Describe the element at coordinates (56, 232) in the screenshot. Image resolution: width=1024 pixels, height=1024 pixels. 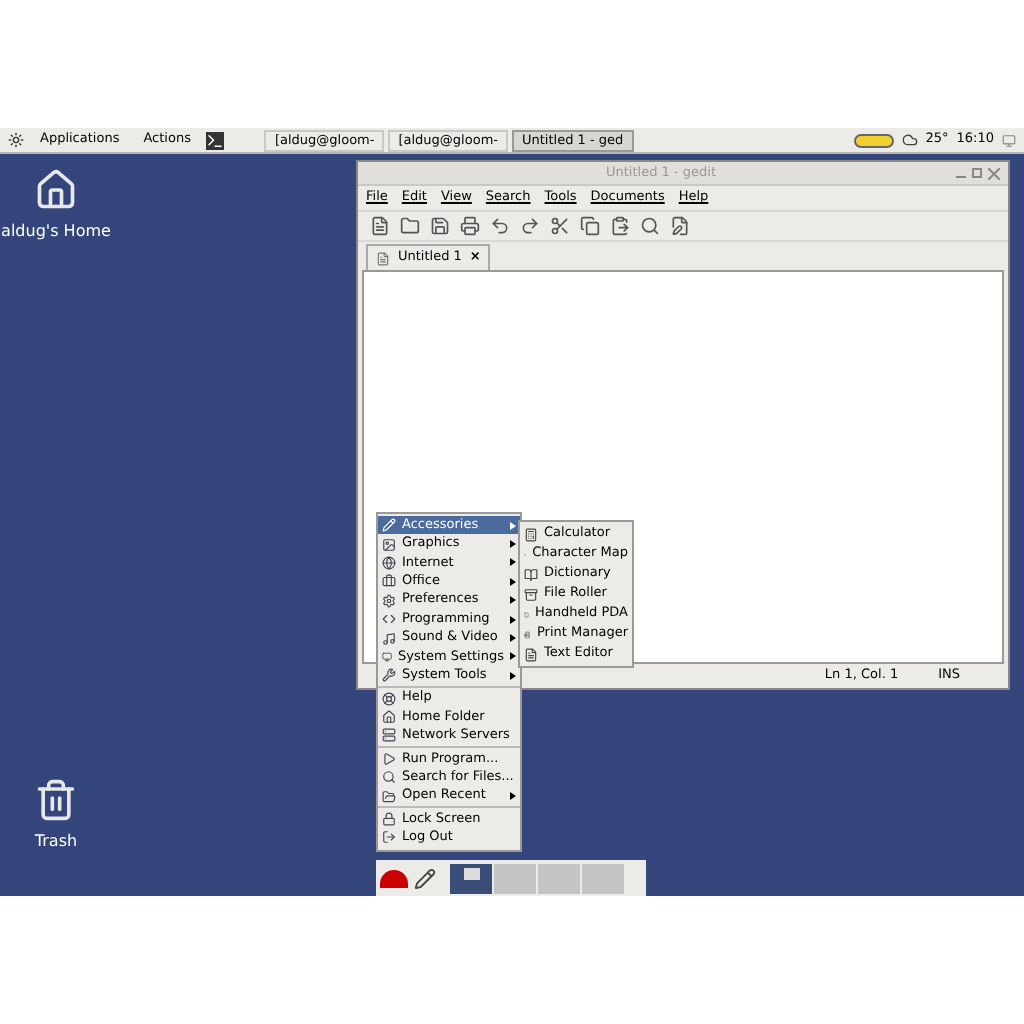
I see `desktop-icon-label: aldug's Home` at that location.